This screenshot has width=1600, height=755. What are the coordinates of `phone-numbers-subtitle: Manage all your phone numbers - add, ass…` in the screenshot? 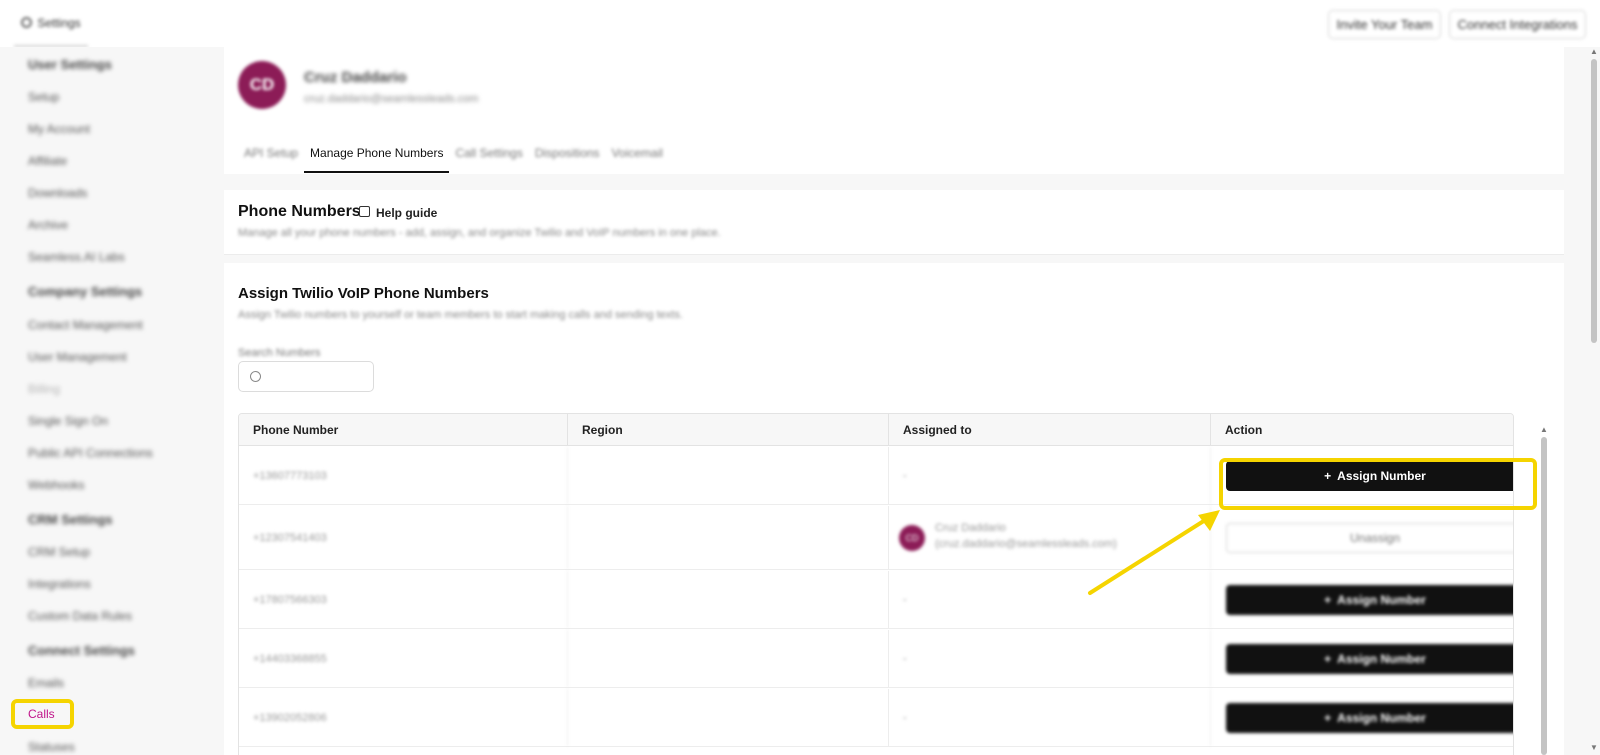 It's located at (479, 233).